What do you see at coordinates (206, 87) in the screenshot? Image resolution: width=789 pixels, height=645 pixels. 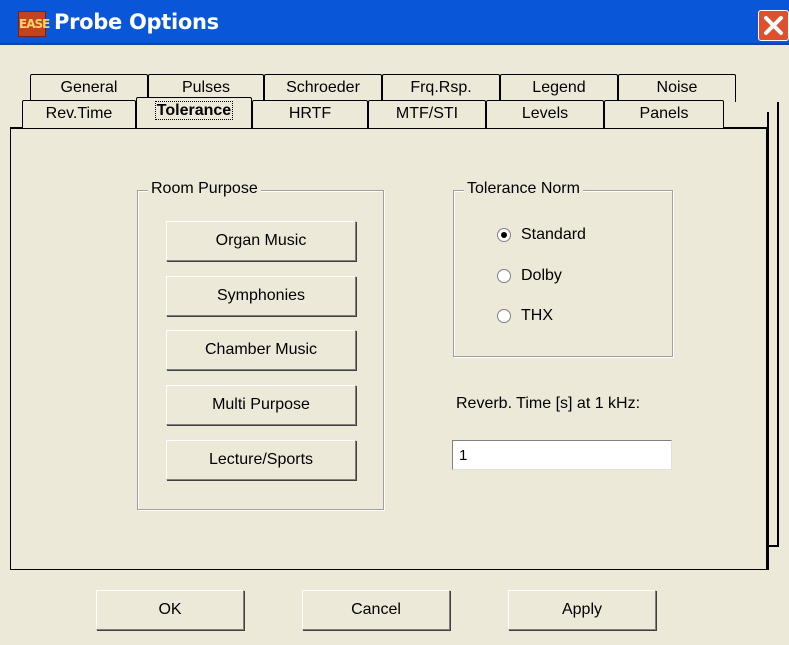 I see `tab-label: Pulses` at bounding box center [206, 87].